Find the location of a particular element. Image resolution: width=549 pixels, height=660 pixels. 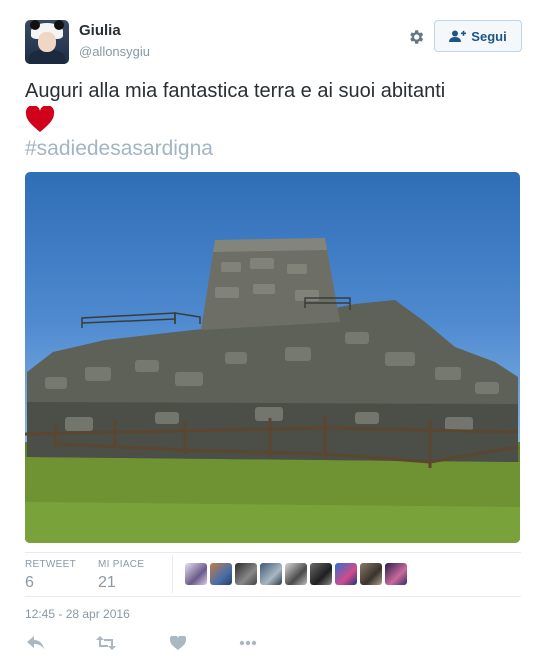

follow-button-label: Segui is located at coordinates (489, 36).